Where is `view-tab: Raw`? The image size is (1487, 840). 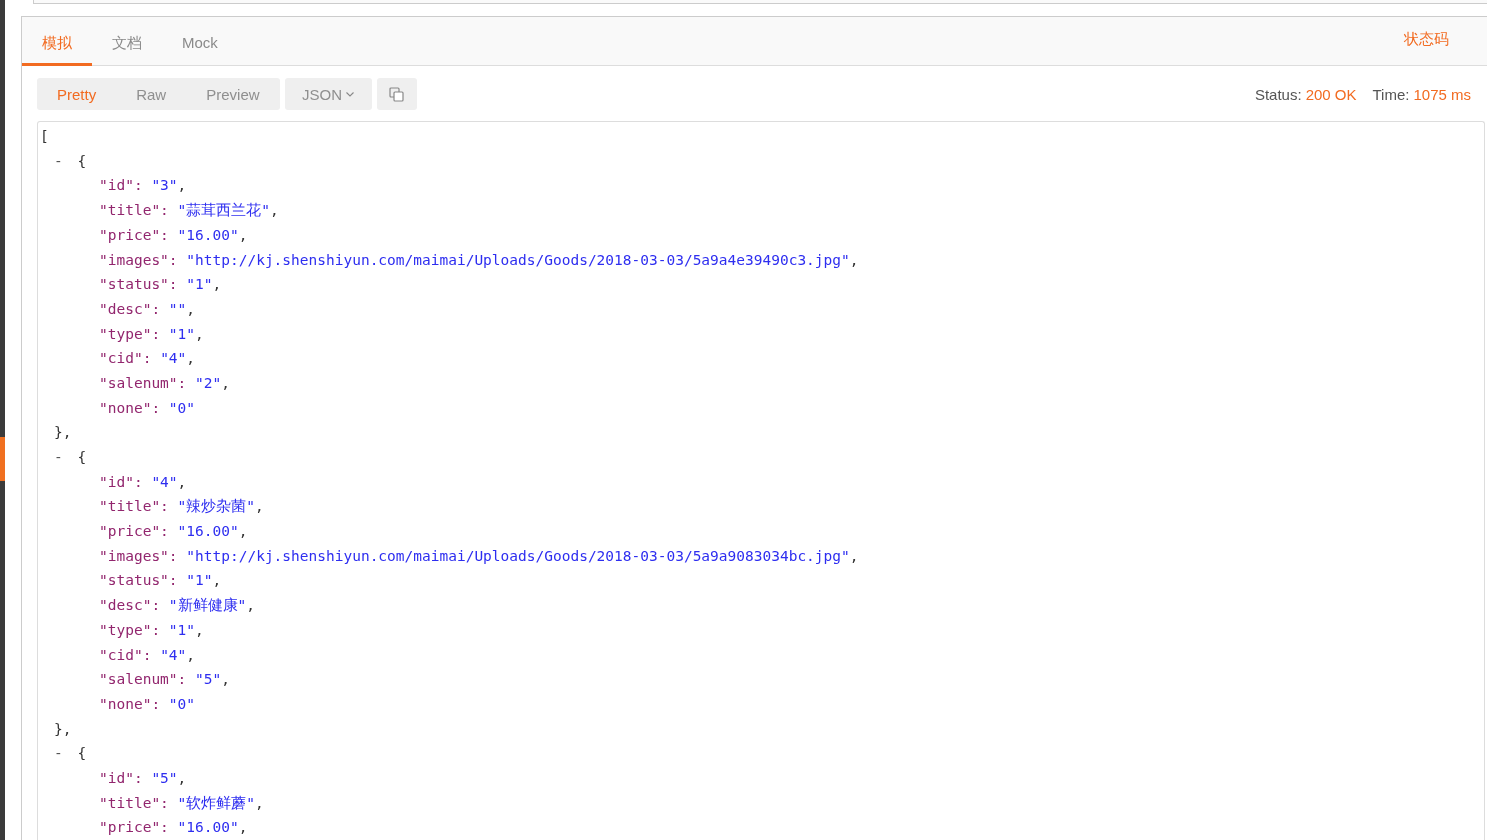 view-tab: Raw is located at coordinates (151, 94).